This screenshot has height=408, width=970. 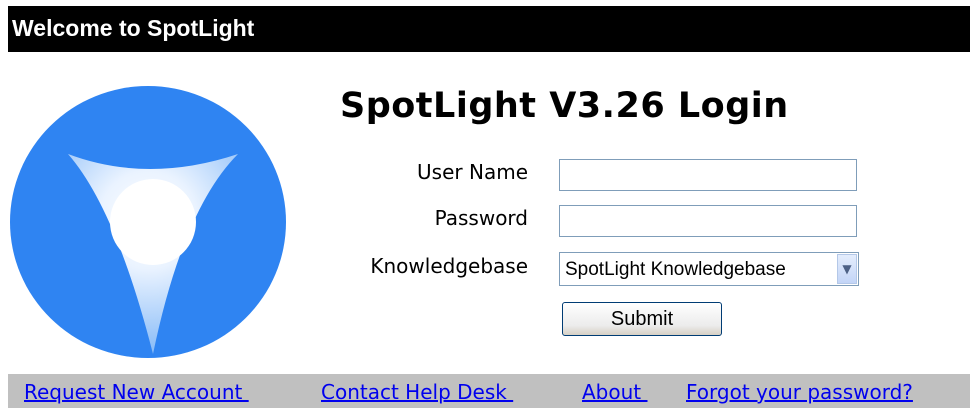 What do you see at coordinates (847, 269) in the screenshot?
I see `chevron-down-icon: ▼` at bounding box center [847, 269].